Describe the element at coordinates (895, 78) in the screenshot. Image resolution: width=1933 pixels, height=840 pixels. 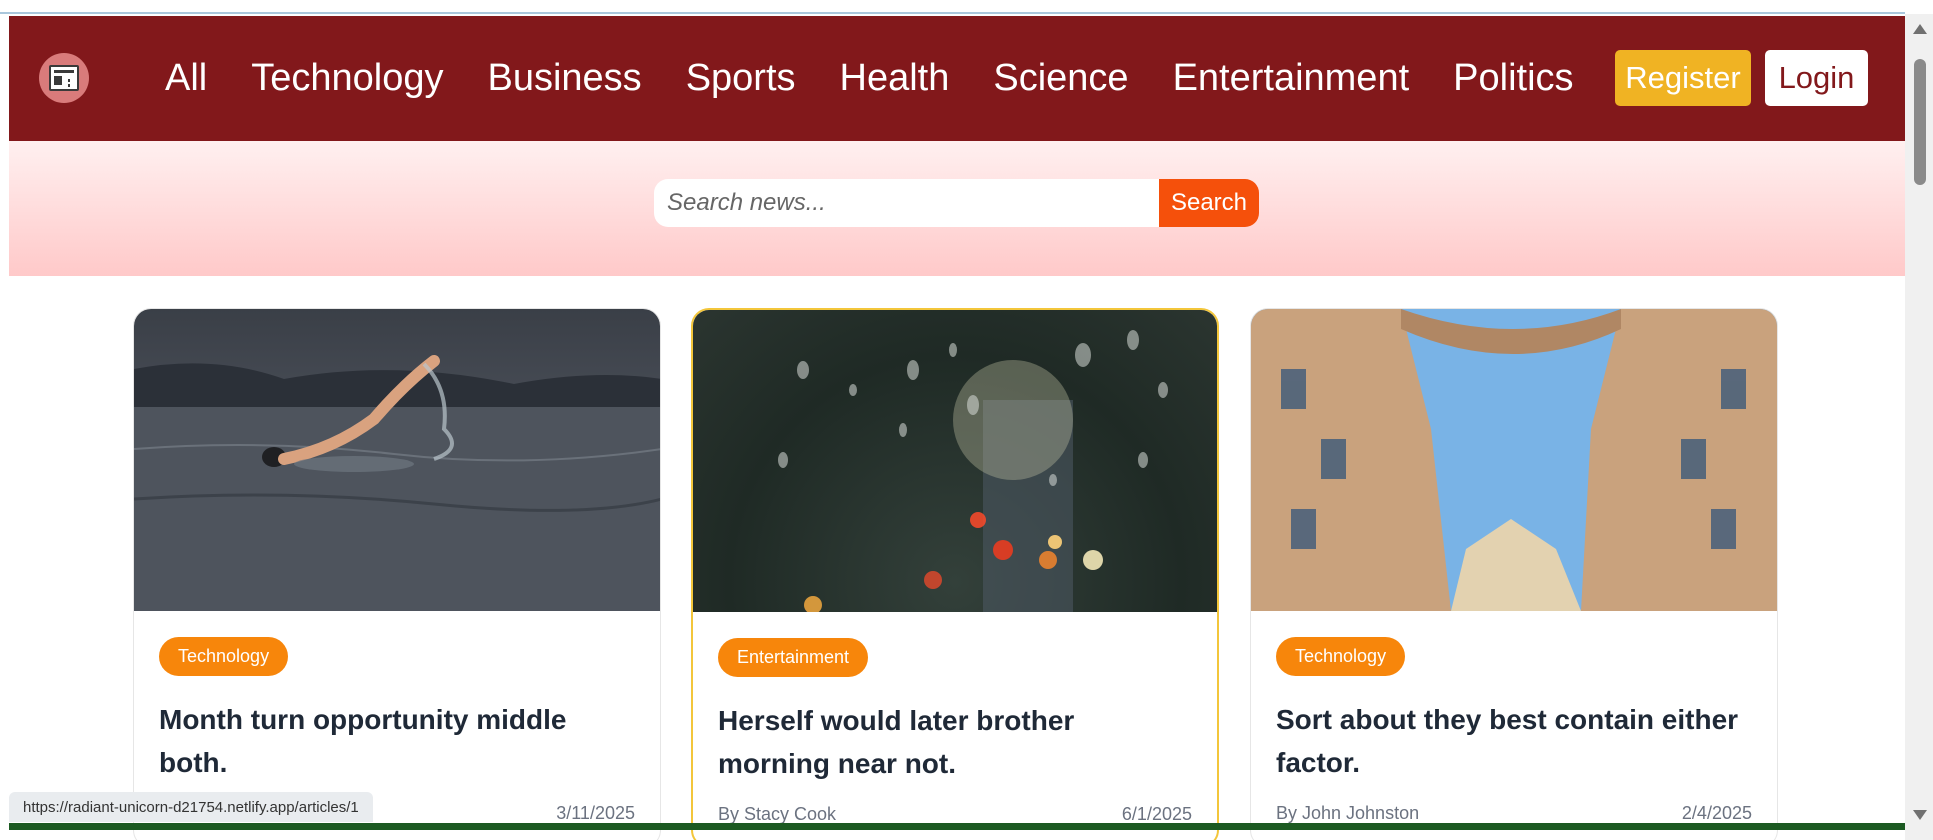
I see `nav-item-health: Health` at that location.